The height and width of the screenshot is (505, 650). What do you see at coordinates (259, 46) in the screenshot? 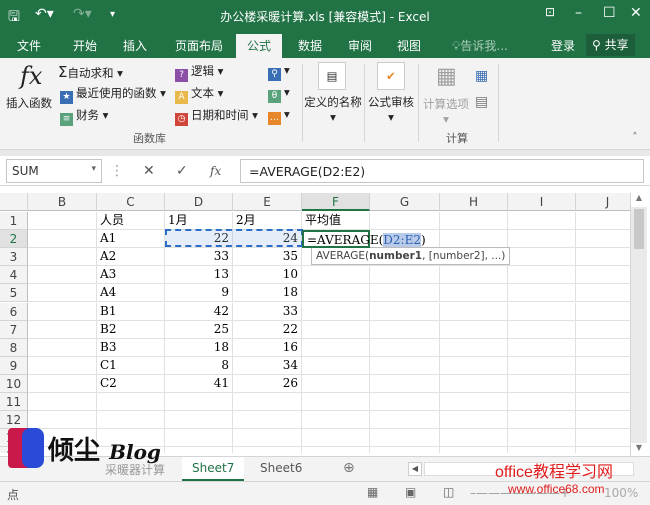
I see `tab-formulas: 公式` at bounding box center [259, 46].